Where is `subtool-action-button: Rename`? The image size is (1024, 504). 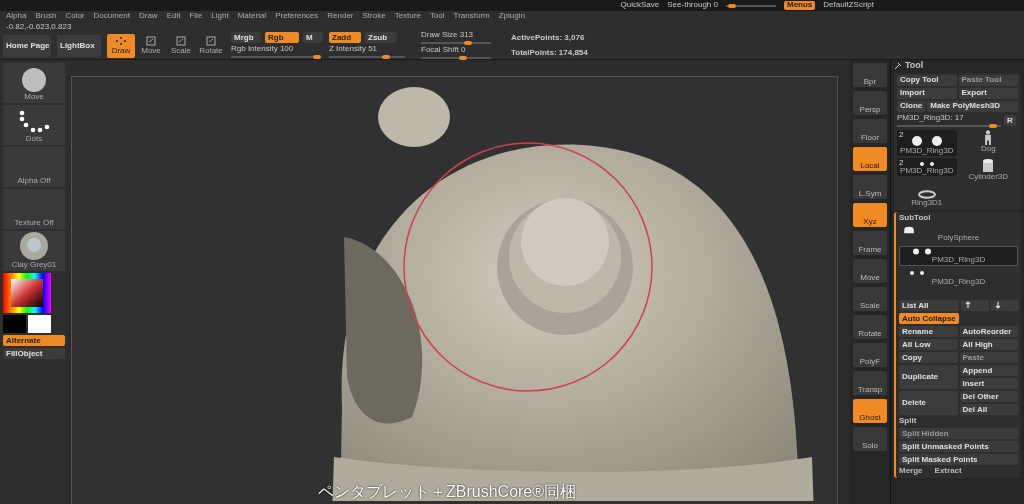
subtool-action-button: Rename is located at coordinates (928, 332).